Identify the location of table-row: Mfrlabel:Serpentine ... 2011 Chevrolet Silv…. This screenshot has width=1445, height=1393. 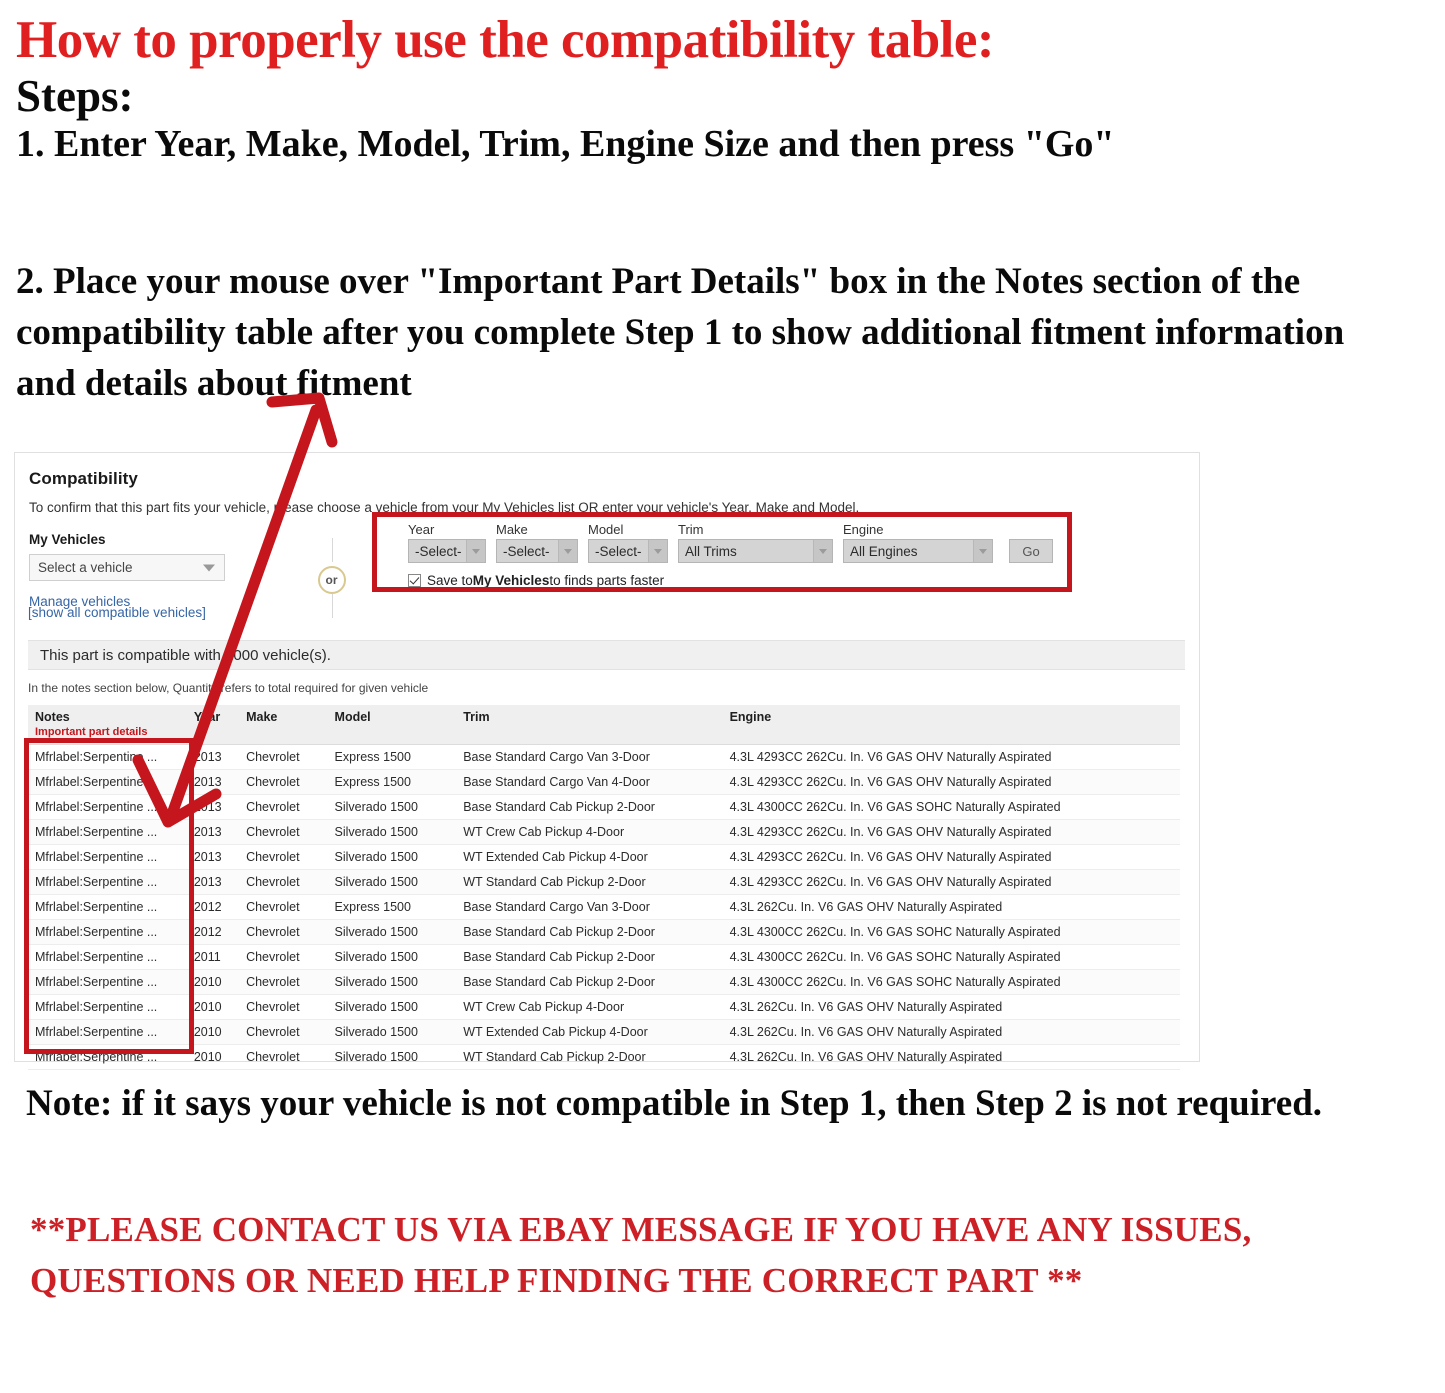
(604, 957).